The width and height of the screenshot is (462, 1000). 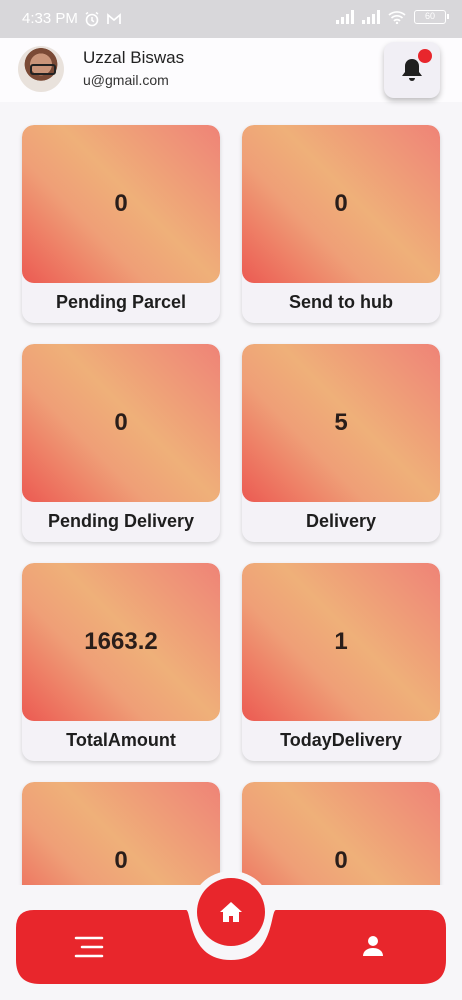 I want to click on card-label: TotalAmount, so click(x=121, y=740).